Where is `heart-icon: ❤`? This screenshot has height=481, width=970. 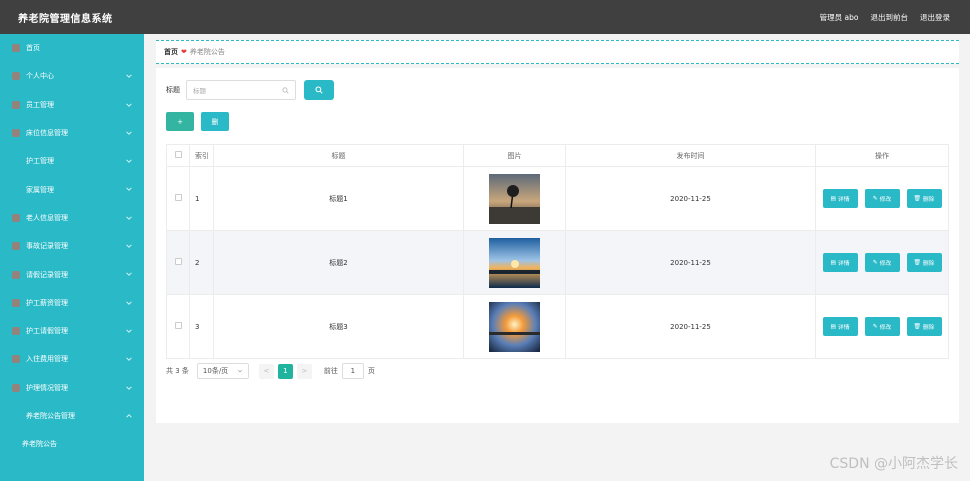
heart-icon: ❤ is located at coordinates (184, 52).